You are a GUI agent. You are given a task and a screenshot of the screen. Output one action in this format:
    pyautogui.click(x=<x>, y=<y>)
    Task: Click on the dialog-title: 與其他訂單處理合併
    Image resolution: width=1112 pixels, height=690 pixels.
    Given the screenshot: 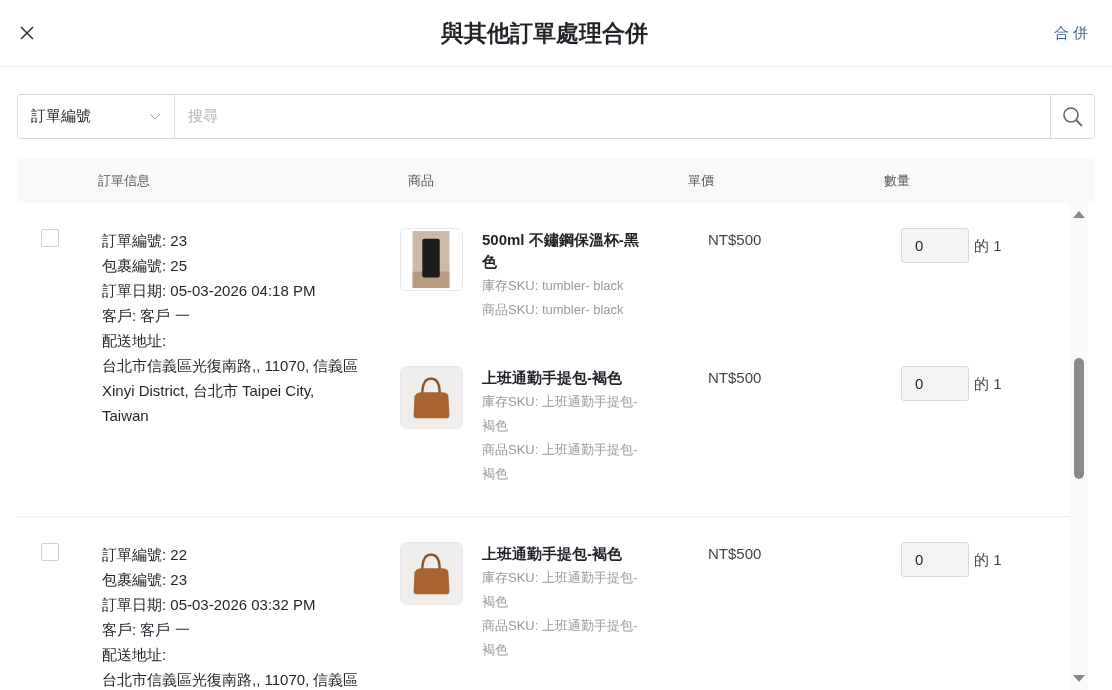 What is the action you would take?
    pyautogui.click(x=545, y=33)
    